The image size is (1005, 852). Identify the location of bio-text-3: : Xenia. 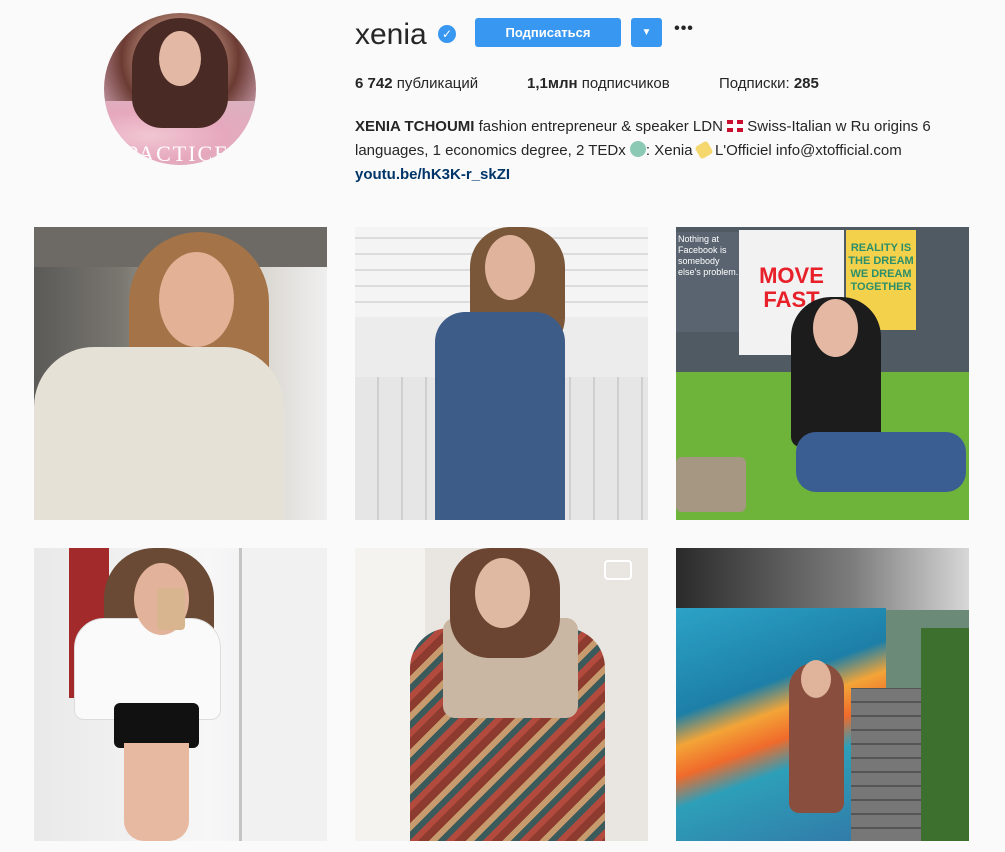
(669, 150).